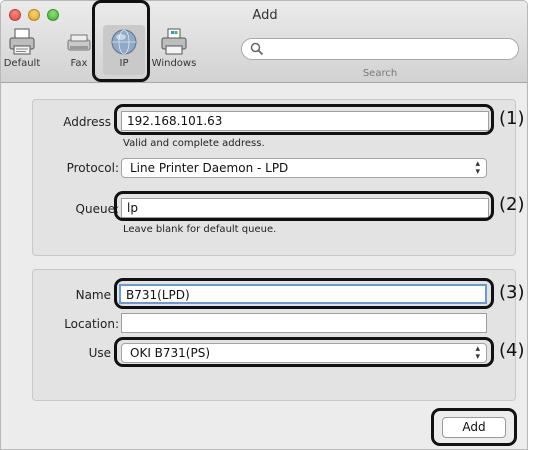 The width and height of the screenshot is (536, 450). Describe the element at coordinates (474, 427) in the screenshot. I see `add-button-callout` at that location.